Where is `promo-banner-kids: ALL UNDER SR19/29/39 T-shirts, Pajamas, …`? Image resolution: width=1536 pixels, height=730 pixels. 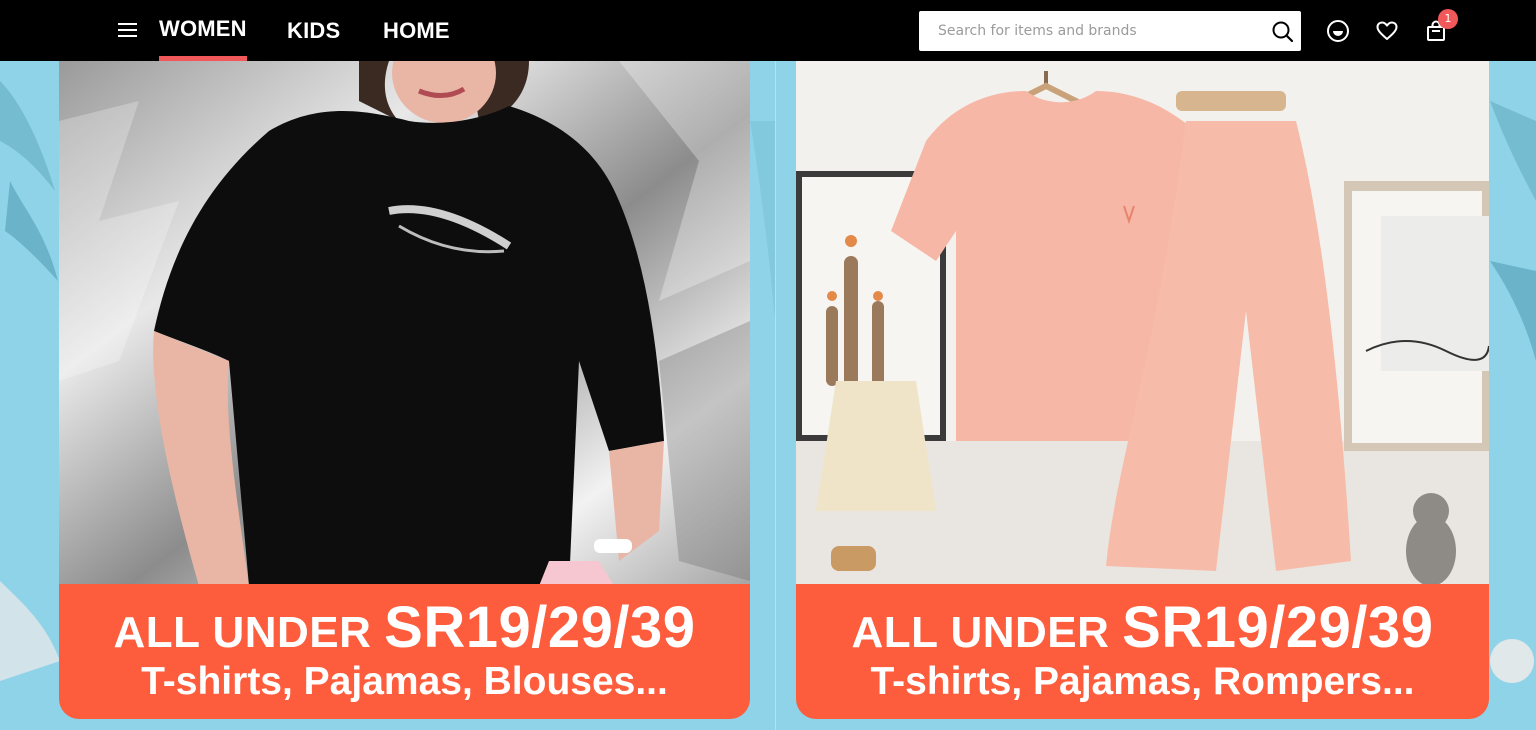
promo-banner-kids: ALL UNDER SR19/29/39 T-shirts, Pajamas, … is located at coordinates (1142, 651).